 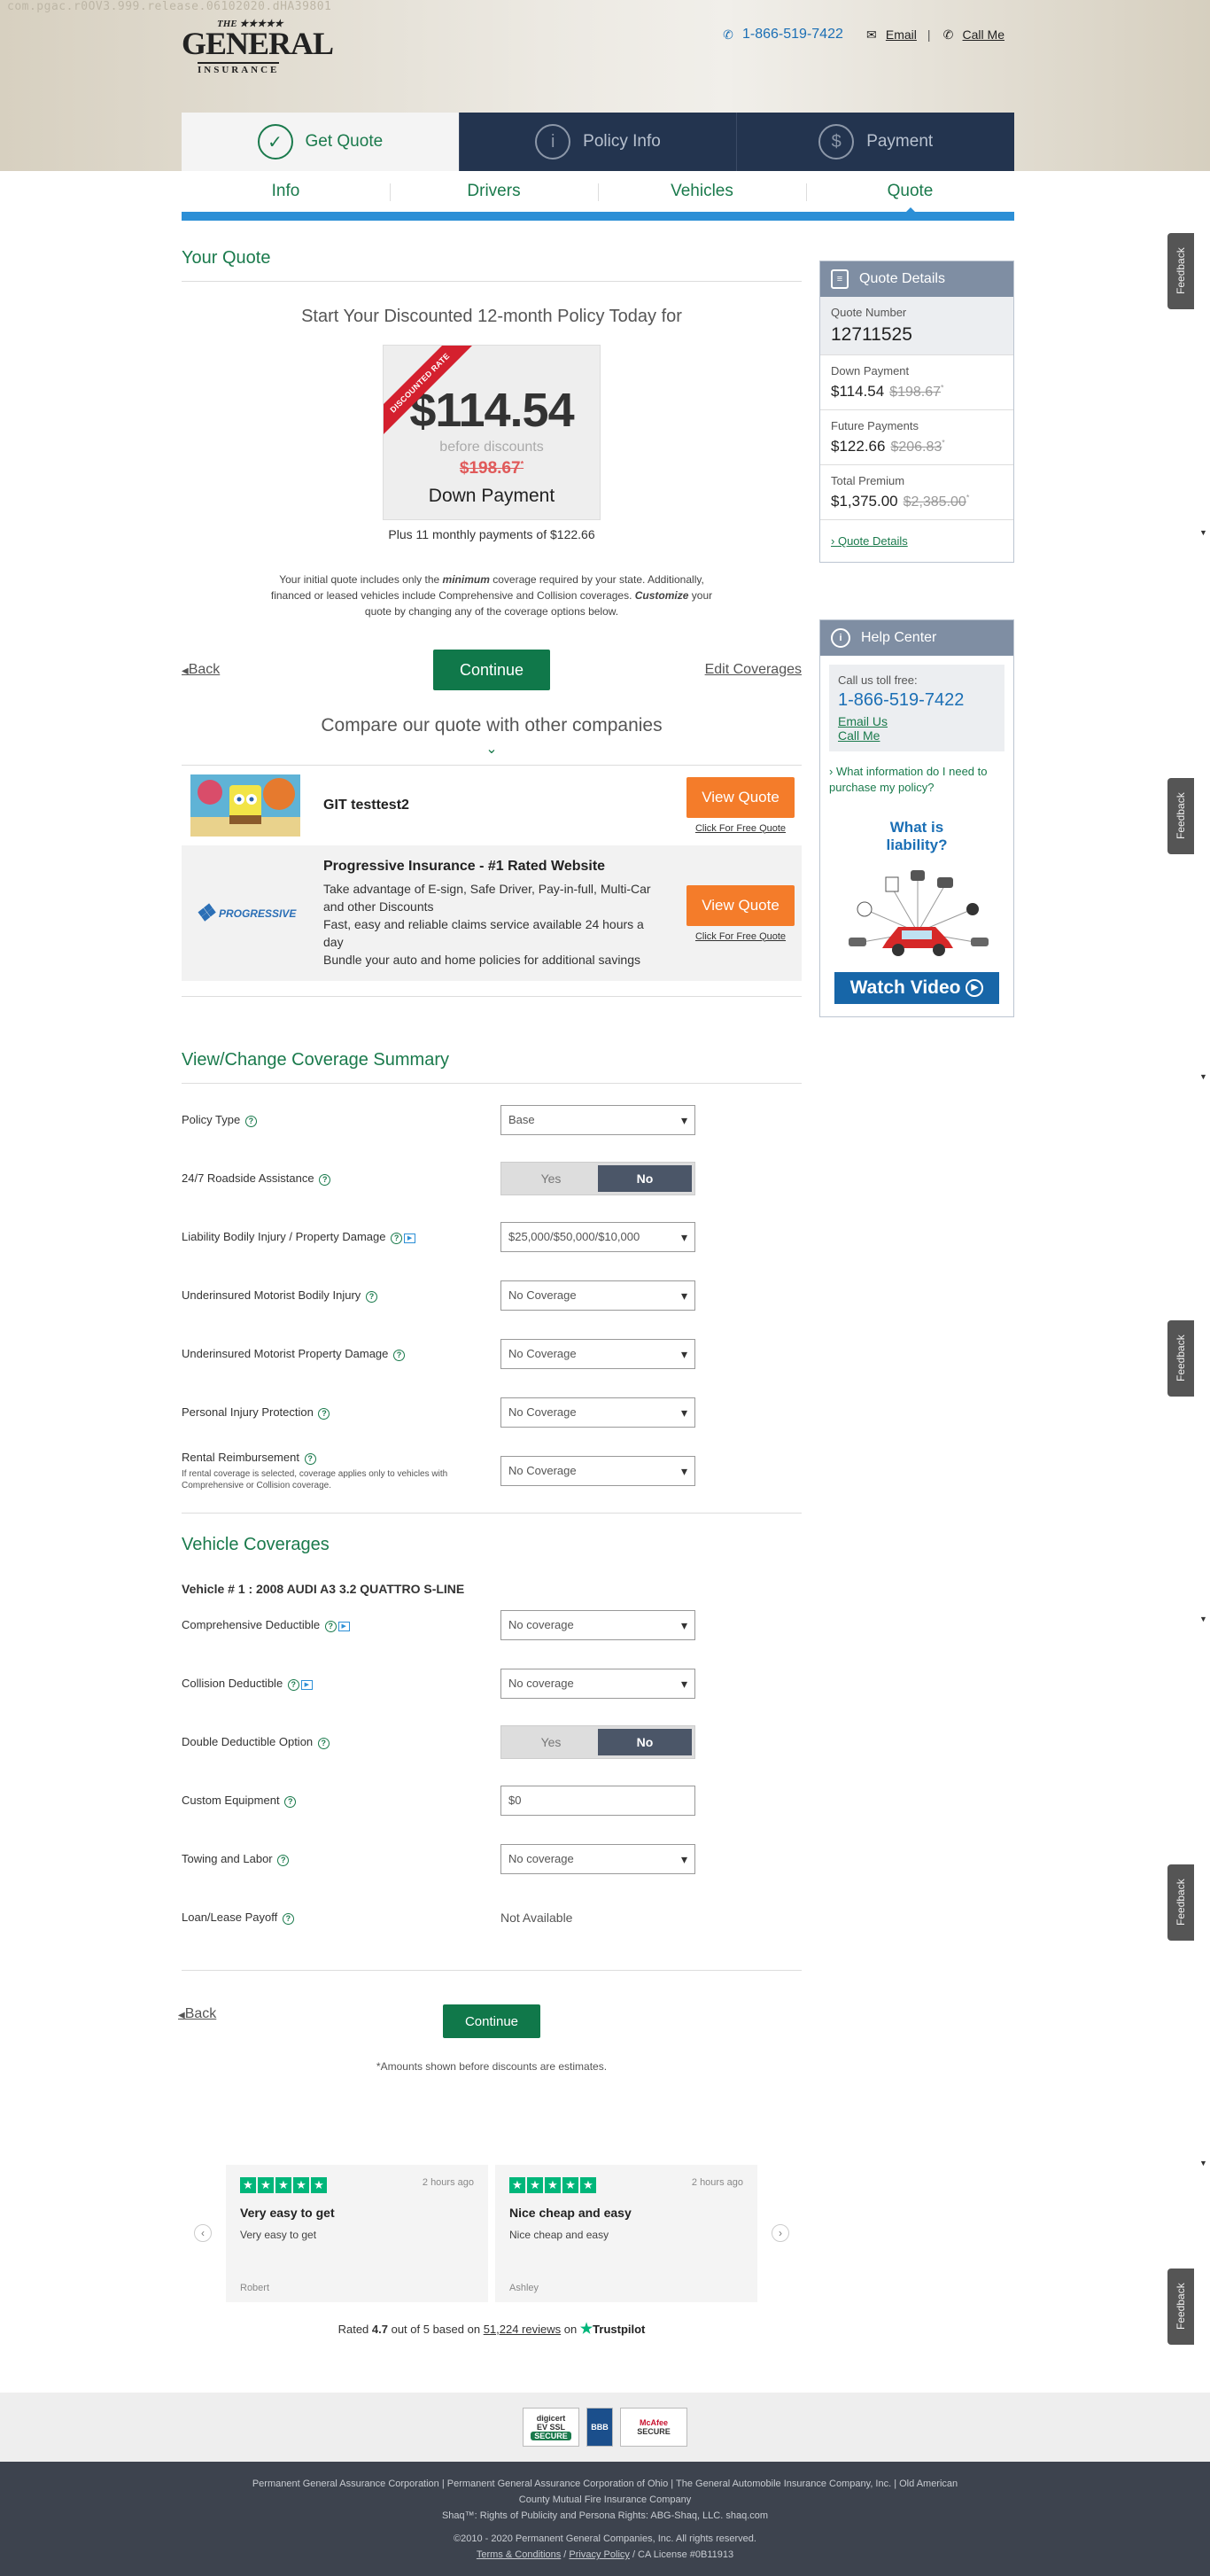 I want to click on privacy-link: Privacy Policy, so click(x=599, y=2554).